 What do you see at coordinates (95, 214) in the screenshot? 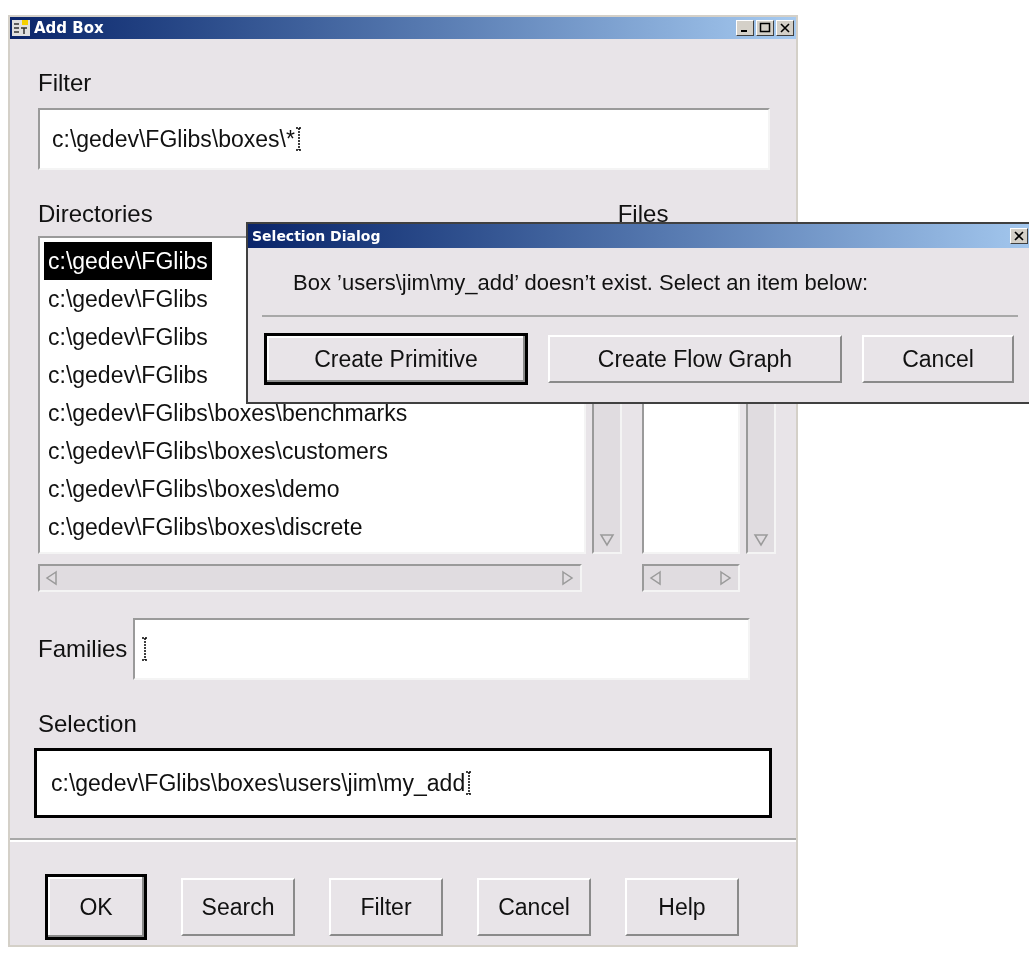
I see `list-label: Directories` at bounding box center [95, 214].